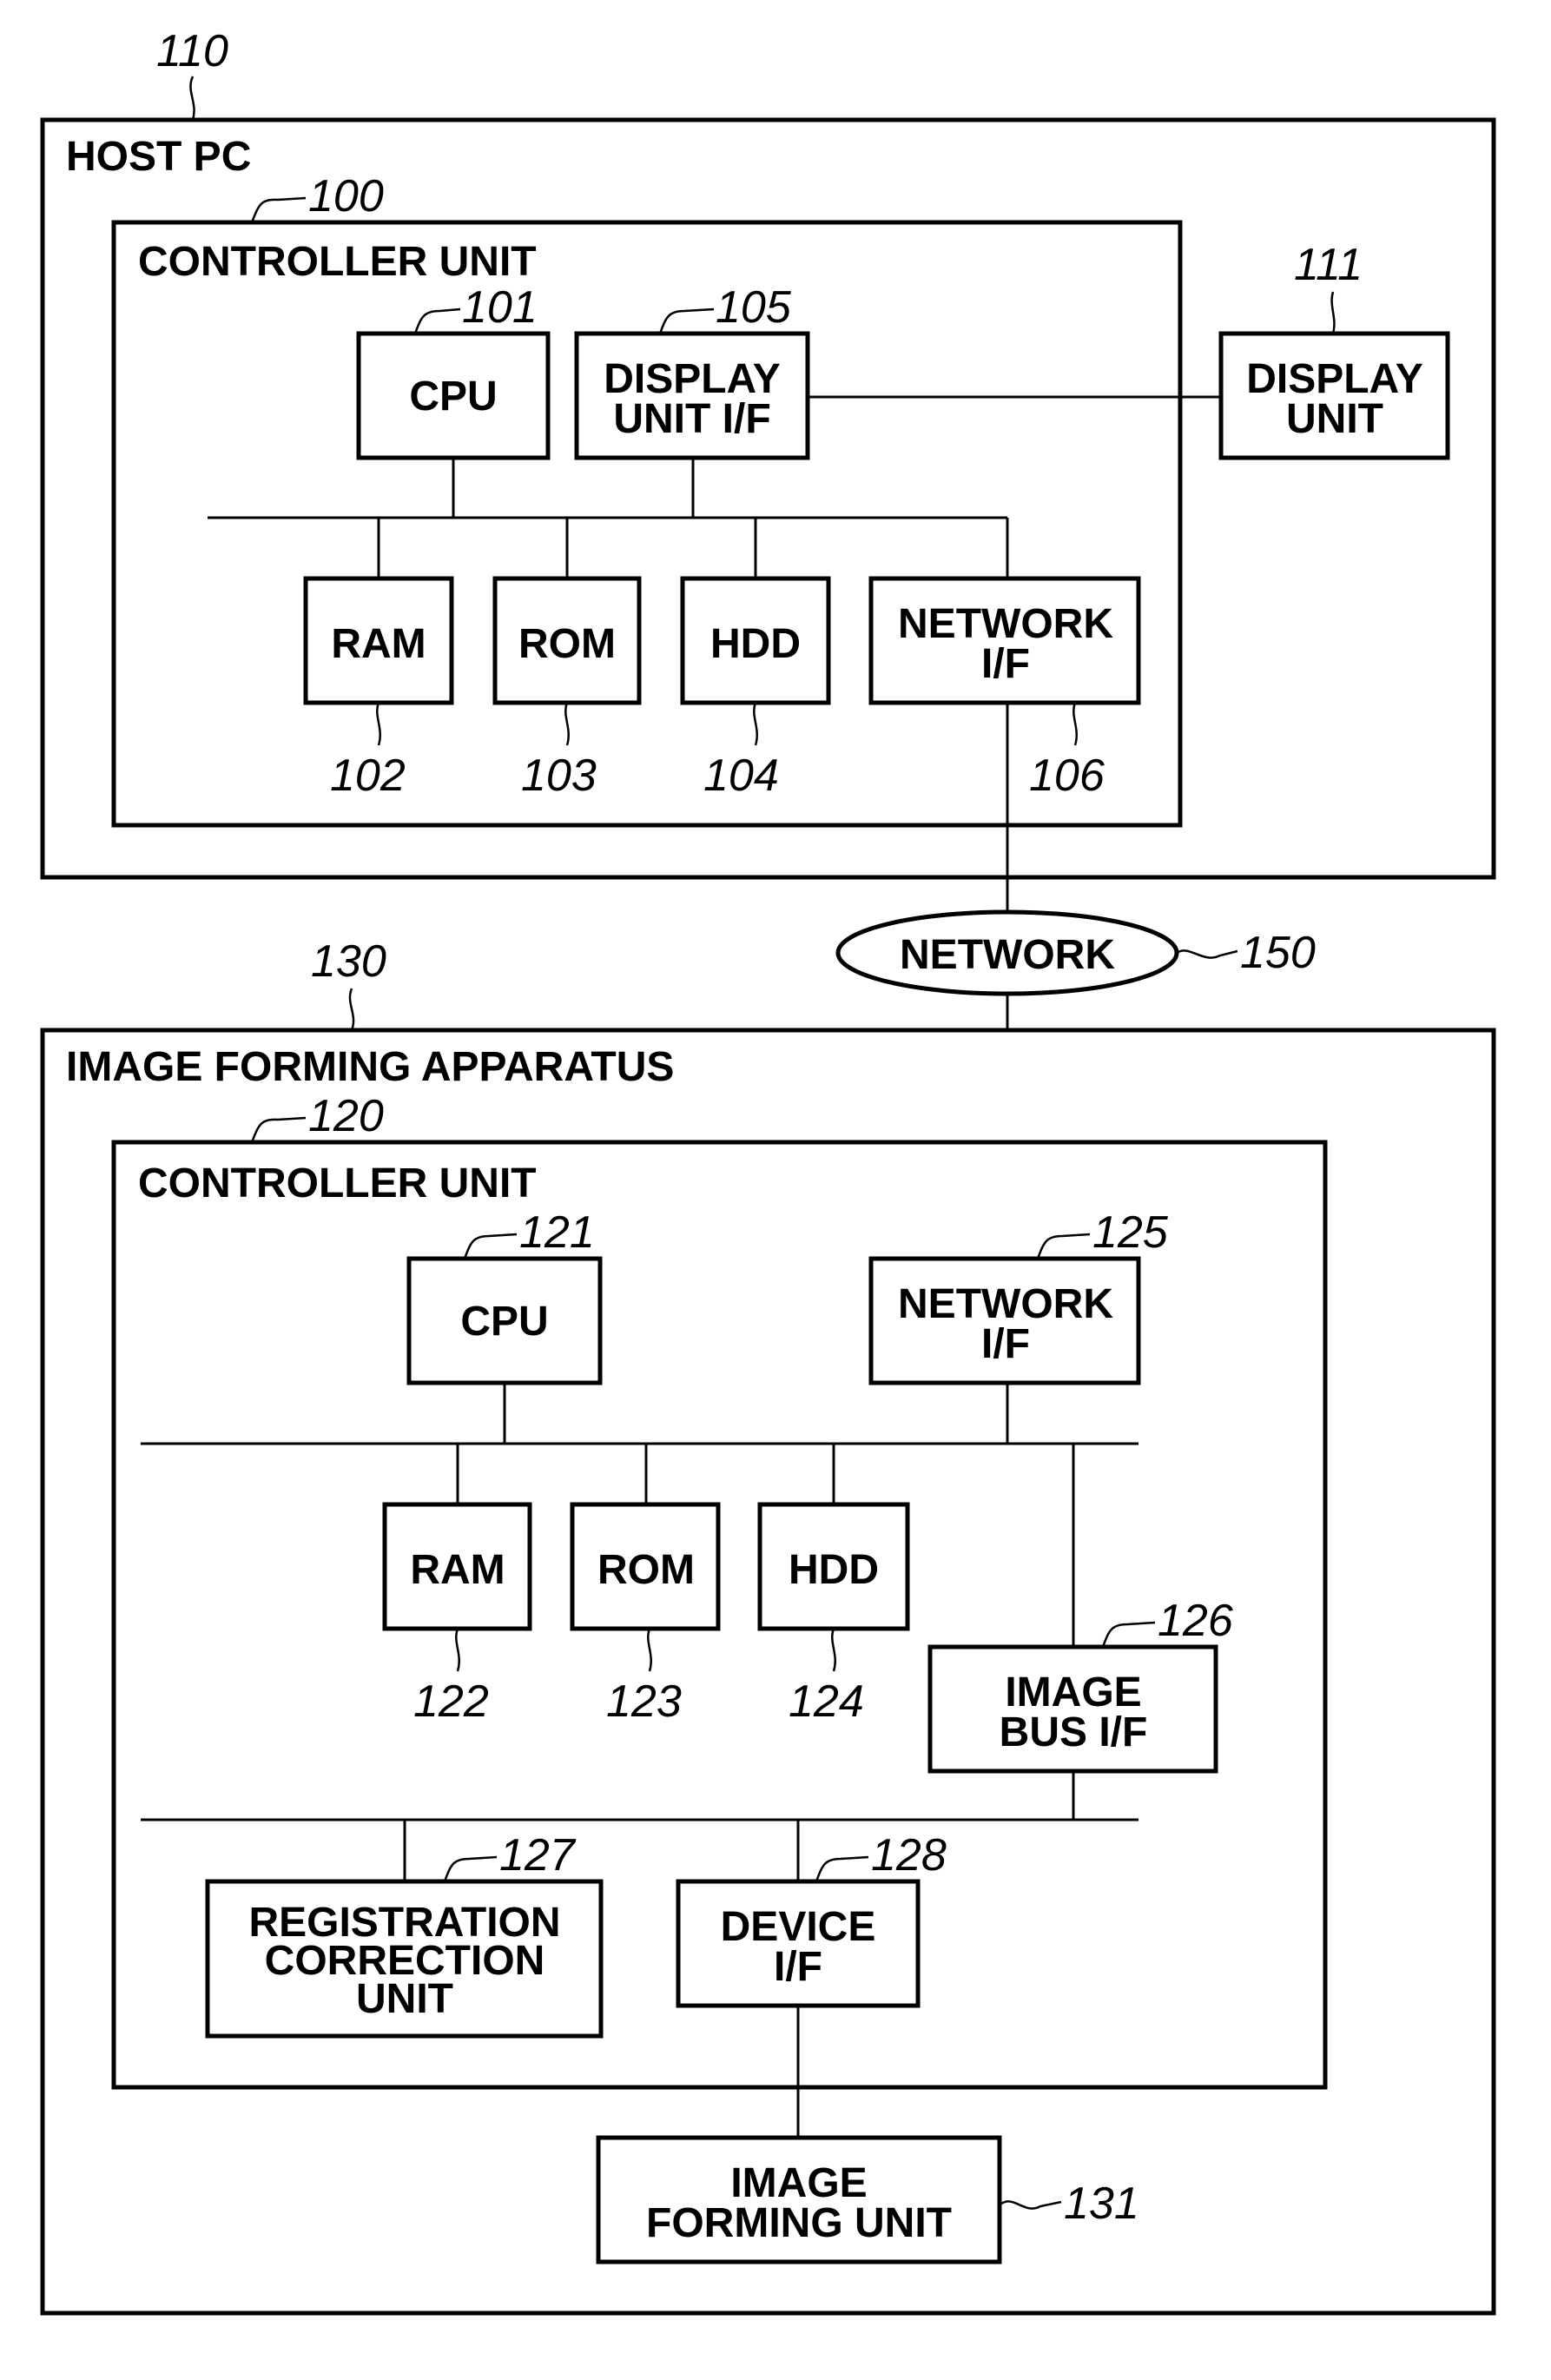 The width and height of the screenshot is (1551, 2380). Describe the element at coordinates (567, 644) in the screenshot. I see `host-rom-label: ROM` at that location.